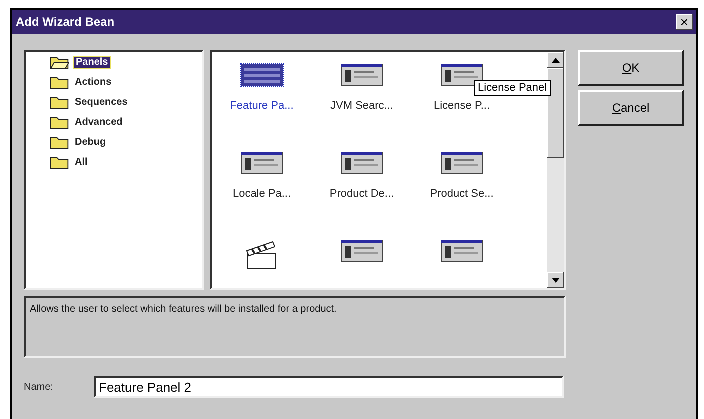 The height and width of the screenshot is (419, 704). Describe the element at coordinates (684, 22) in the screenshot. I see `close-button: ×` at that location.